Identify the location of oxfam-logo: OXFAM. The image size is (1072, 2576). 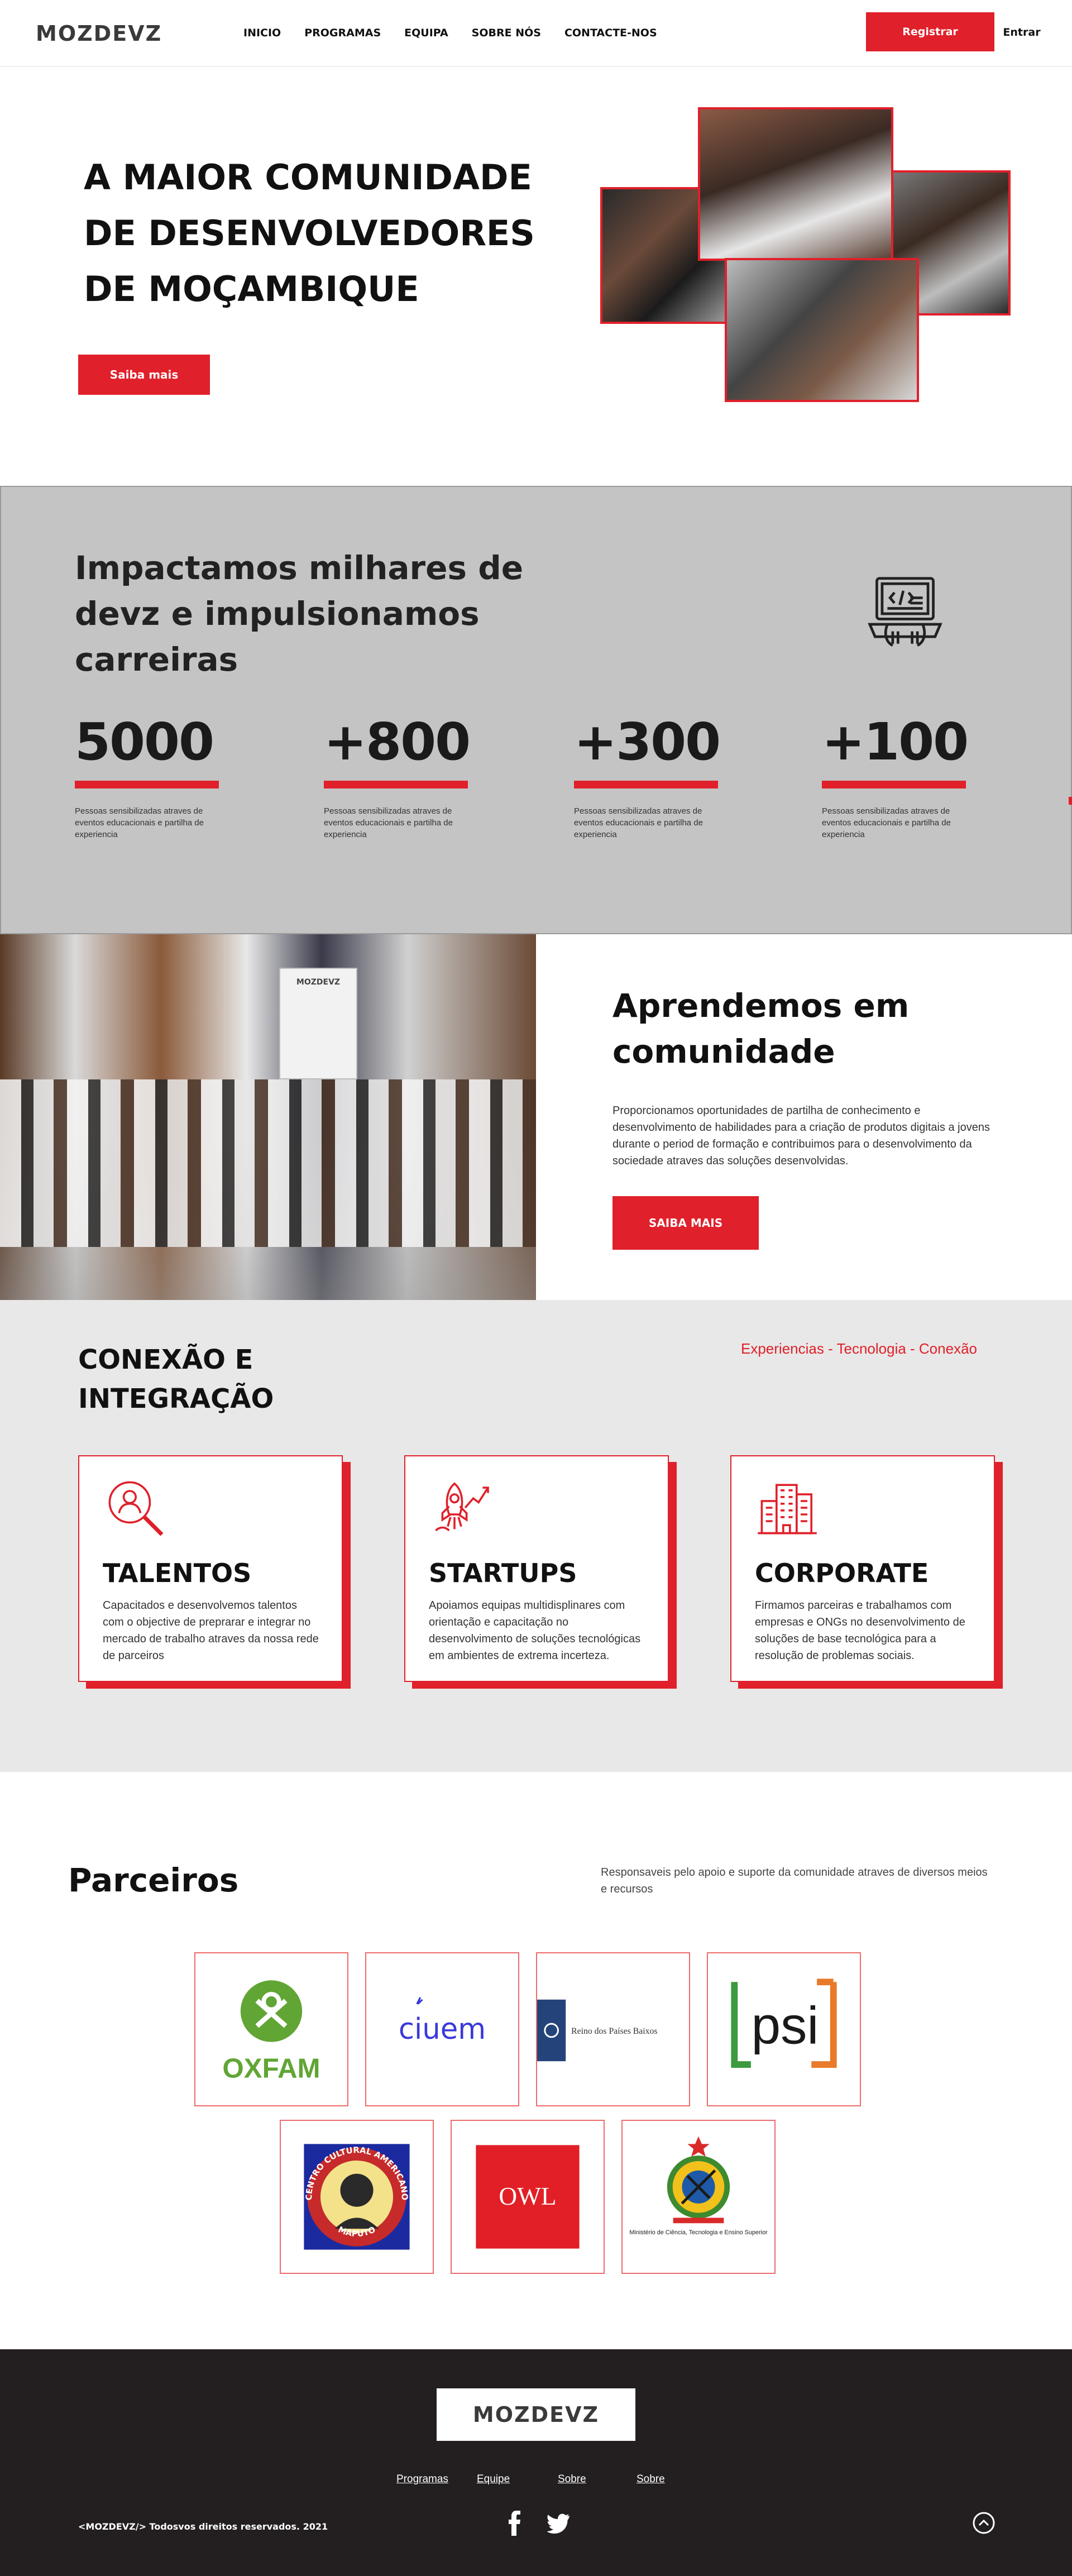
(271, 2032).